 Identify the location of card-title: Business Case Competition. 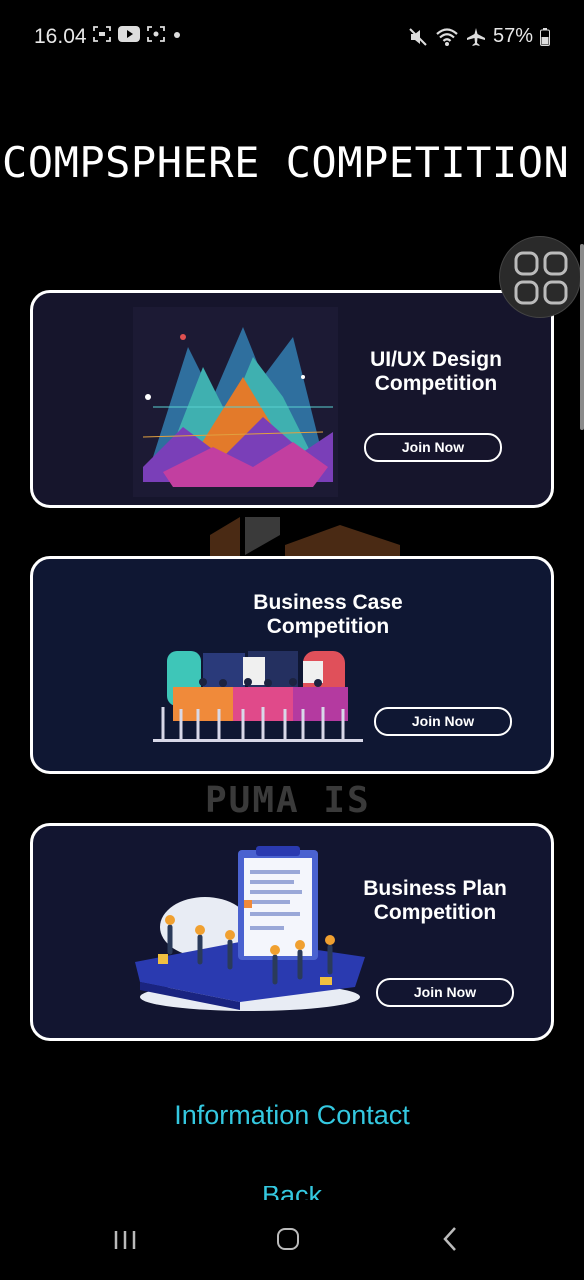
(328, 614).